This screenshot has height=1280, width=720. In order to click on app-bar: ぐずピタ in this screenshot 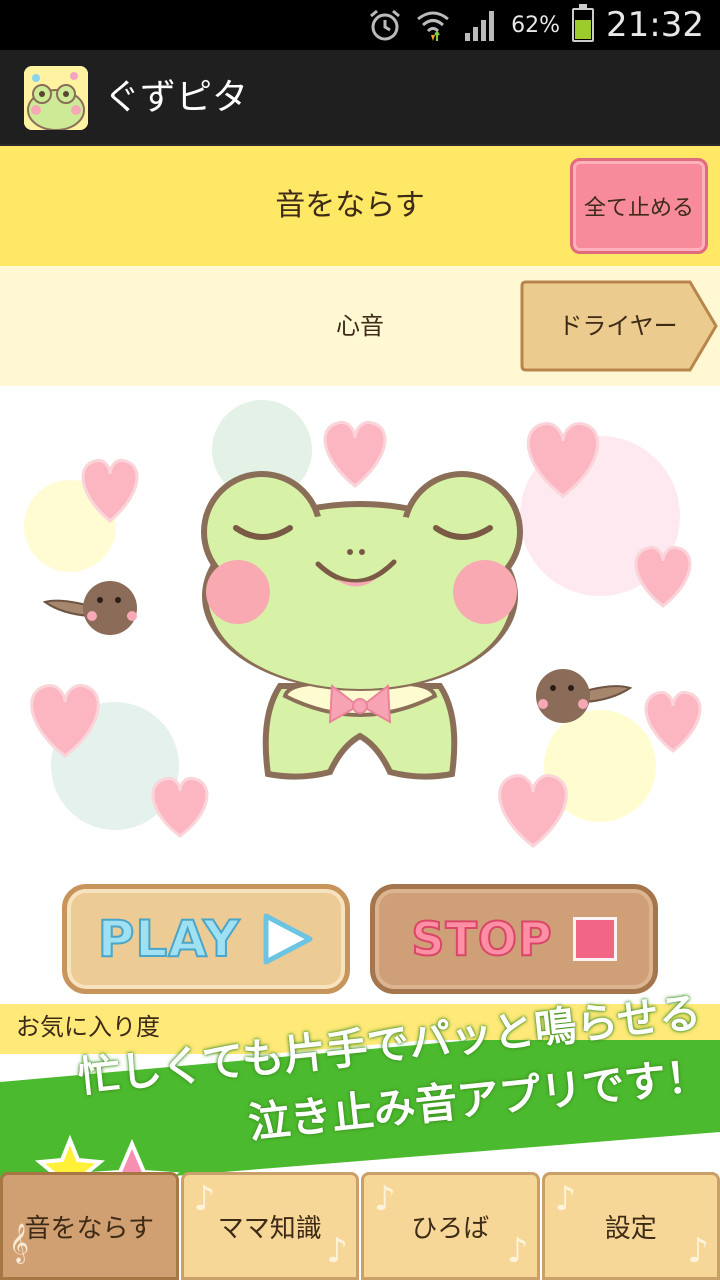, I will do `click(360, 98)`.